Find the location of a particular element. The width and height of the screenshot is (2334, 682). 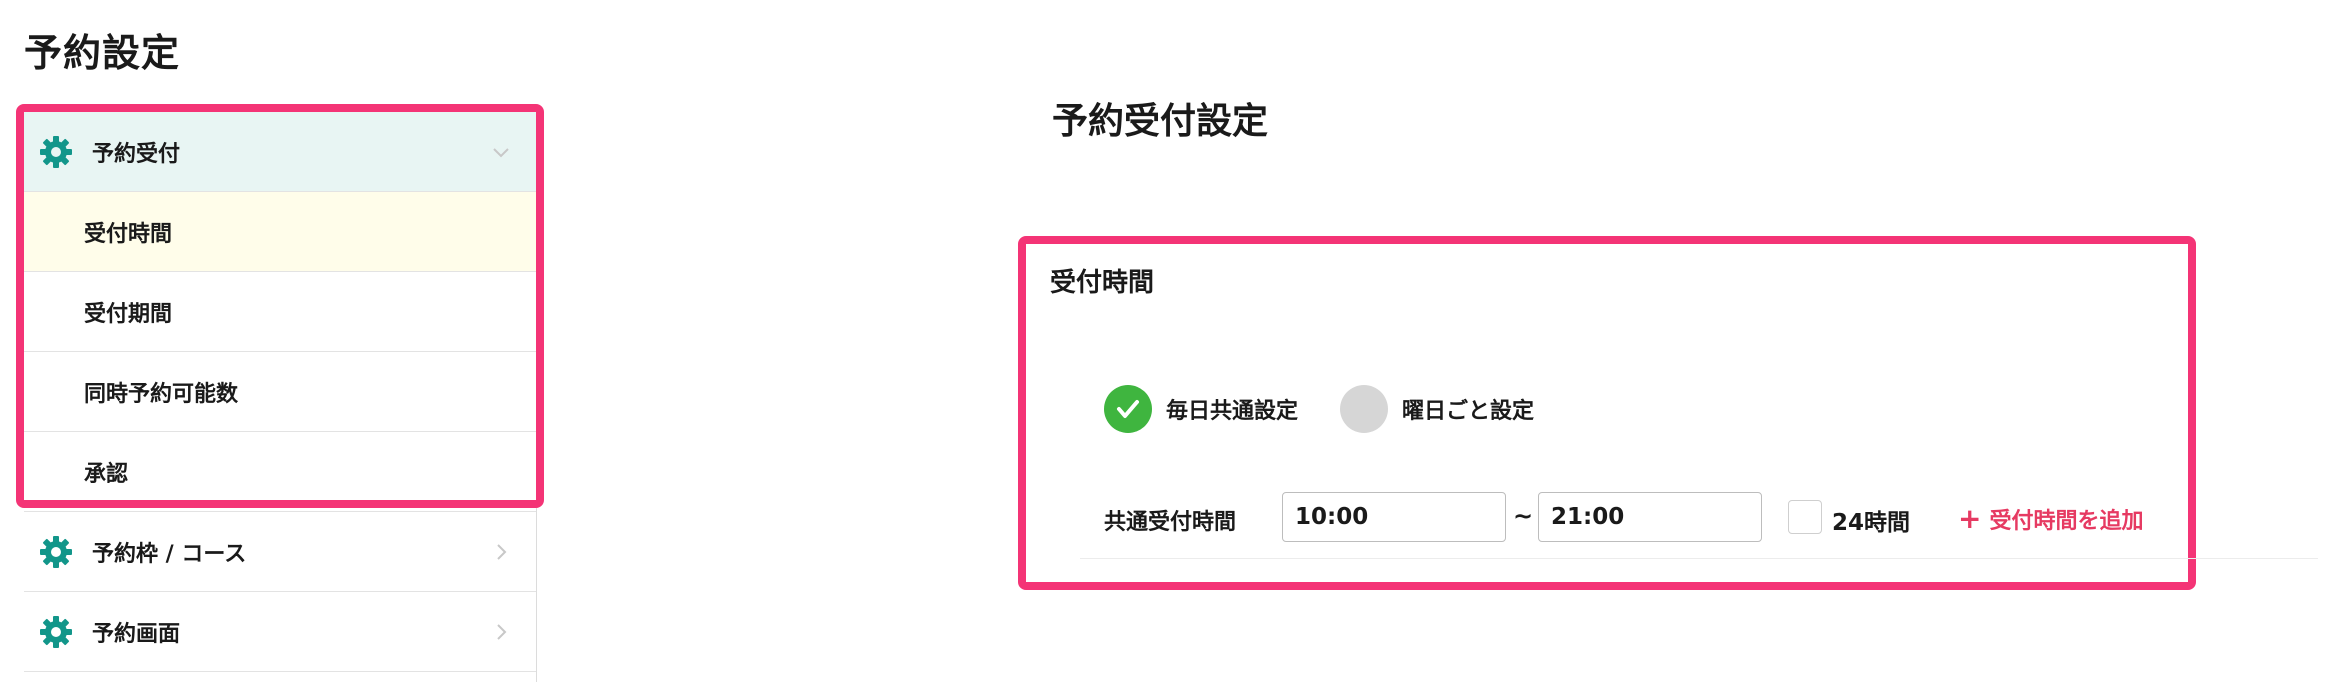

sidebar-subitem-concurrent-bookings: 同時予約可能数 is located at coordinates (280, 392).